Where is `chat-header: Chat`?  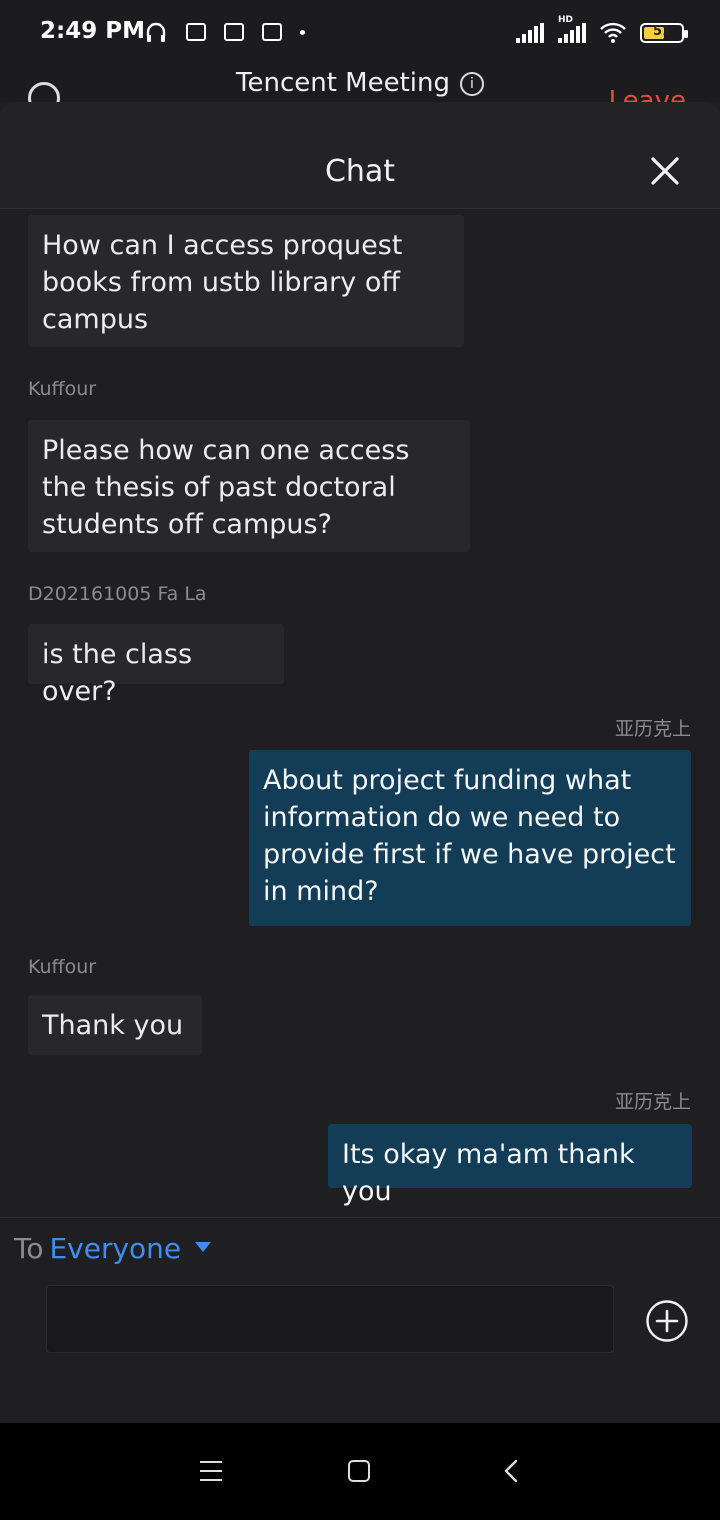
chat-header: Chat is located at coordinates (360, 155).